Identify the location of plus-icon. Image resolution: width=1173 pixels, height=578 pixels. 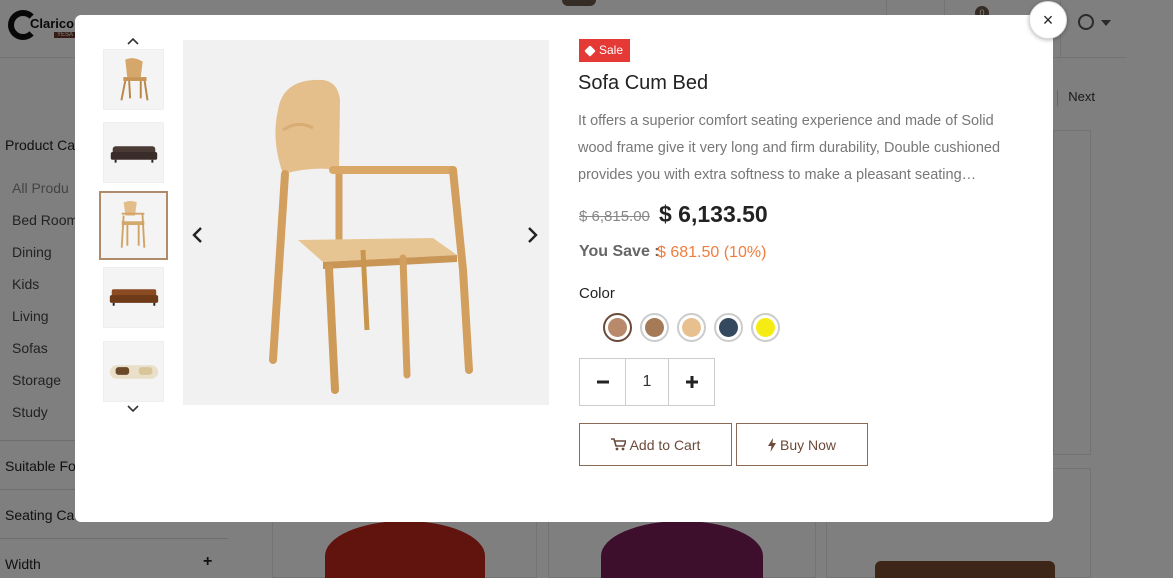
(691, 382).